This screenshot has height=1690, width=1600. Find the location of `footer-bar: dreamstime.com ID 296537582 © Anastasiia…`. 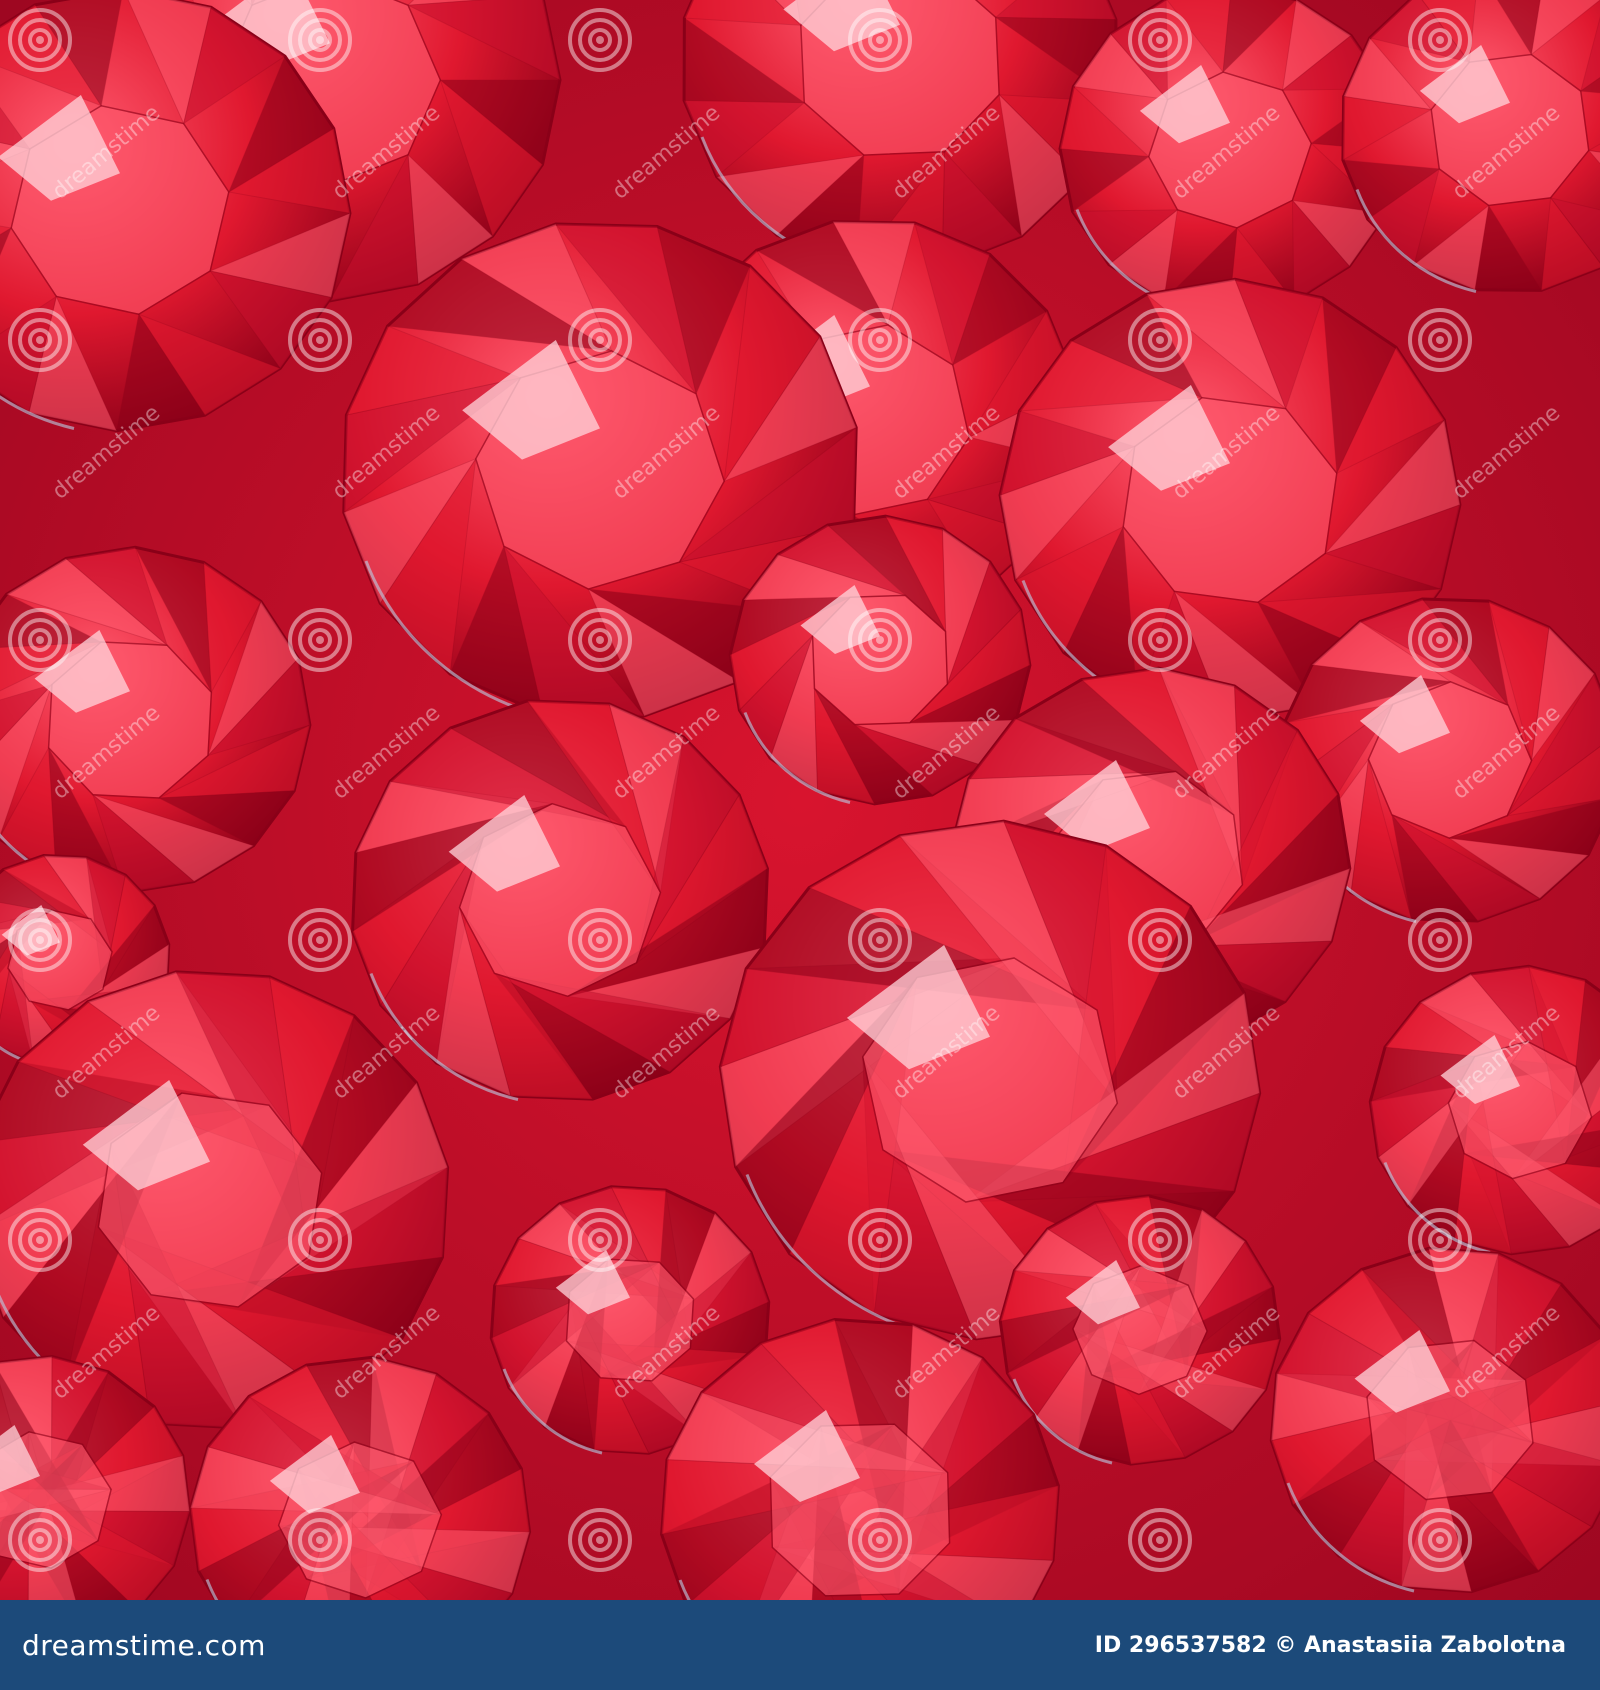

footer-bar: dreamstime.com ID 296537582 © Anastasiia… is located at coordinates (800, 1645).